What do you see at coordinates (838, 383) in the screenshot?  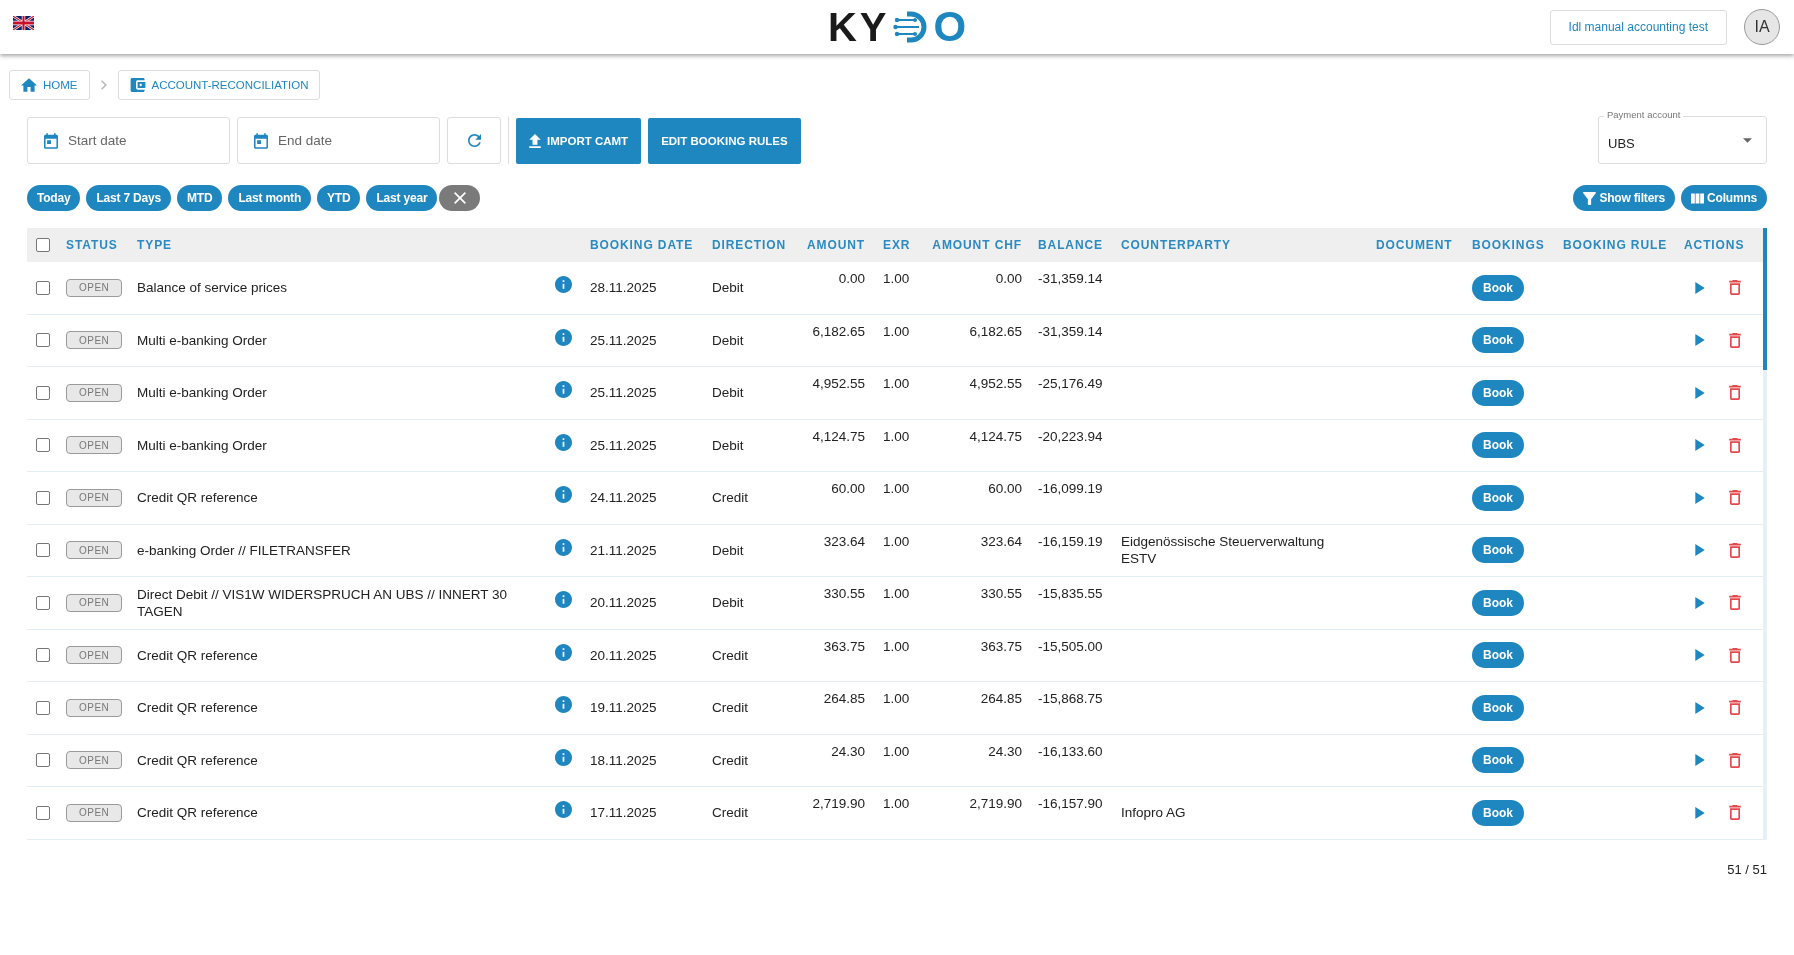 I see `table-cell-text: 4,952.55` at bounding box center [838, 383].